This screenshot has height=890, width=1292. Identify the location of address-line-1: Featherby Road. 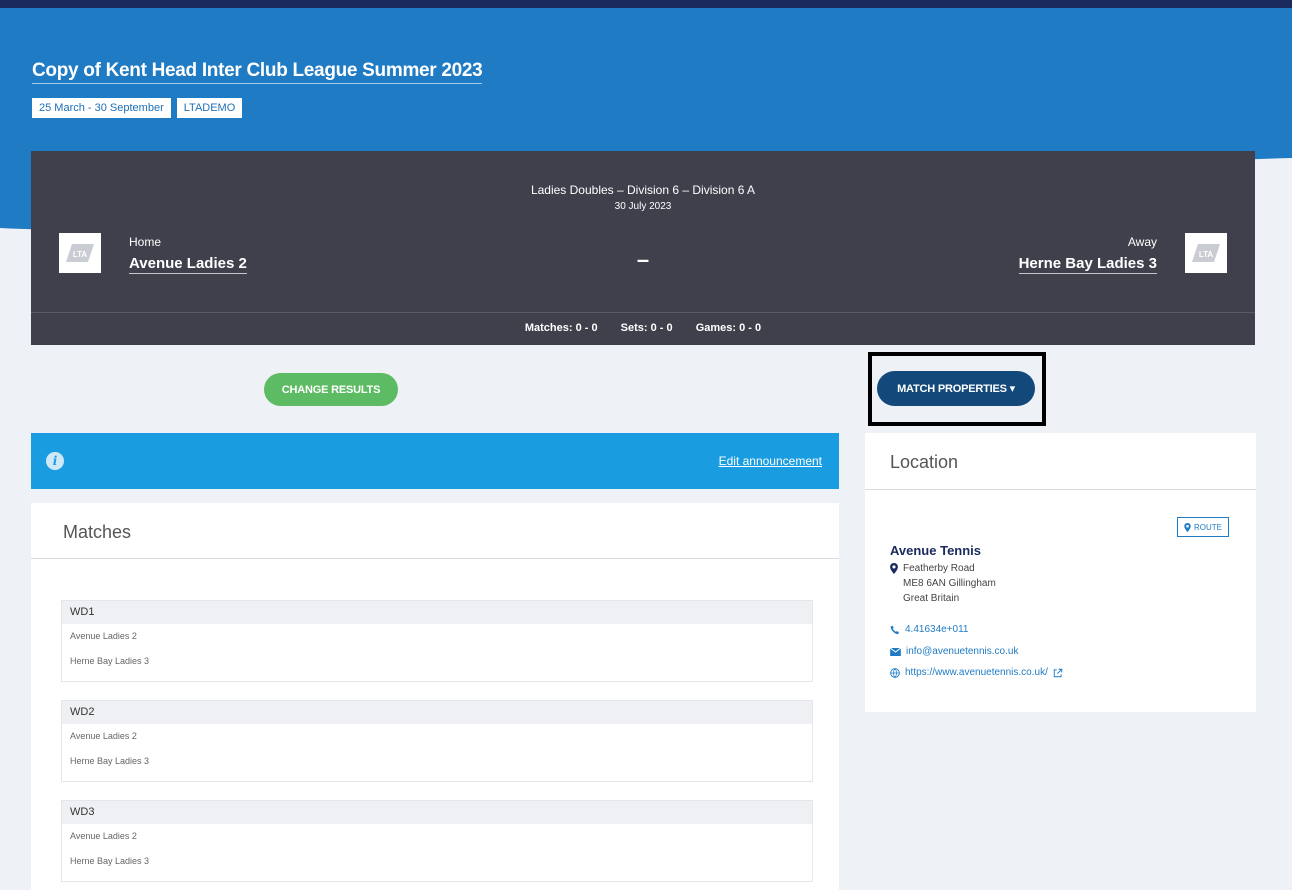
(939, 568).